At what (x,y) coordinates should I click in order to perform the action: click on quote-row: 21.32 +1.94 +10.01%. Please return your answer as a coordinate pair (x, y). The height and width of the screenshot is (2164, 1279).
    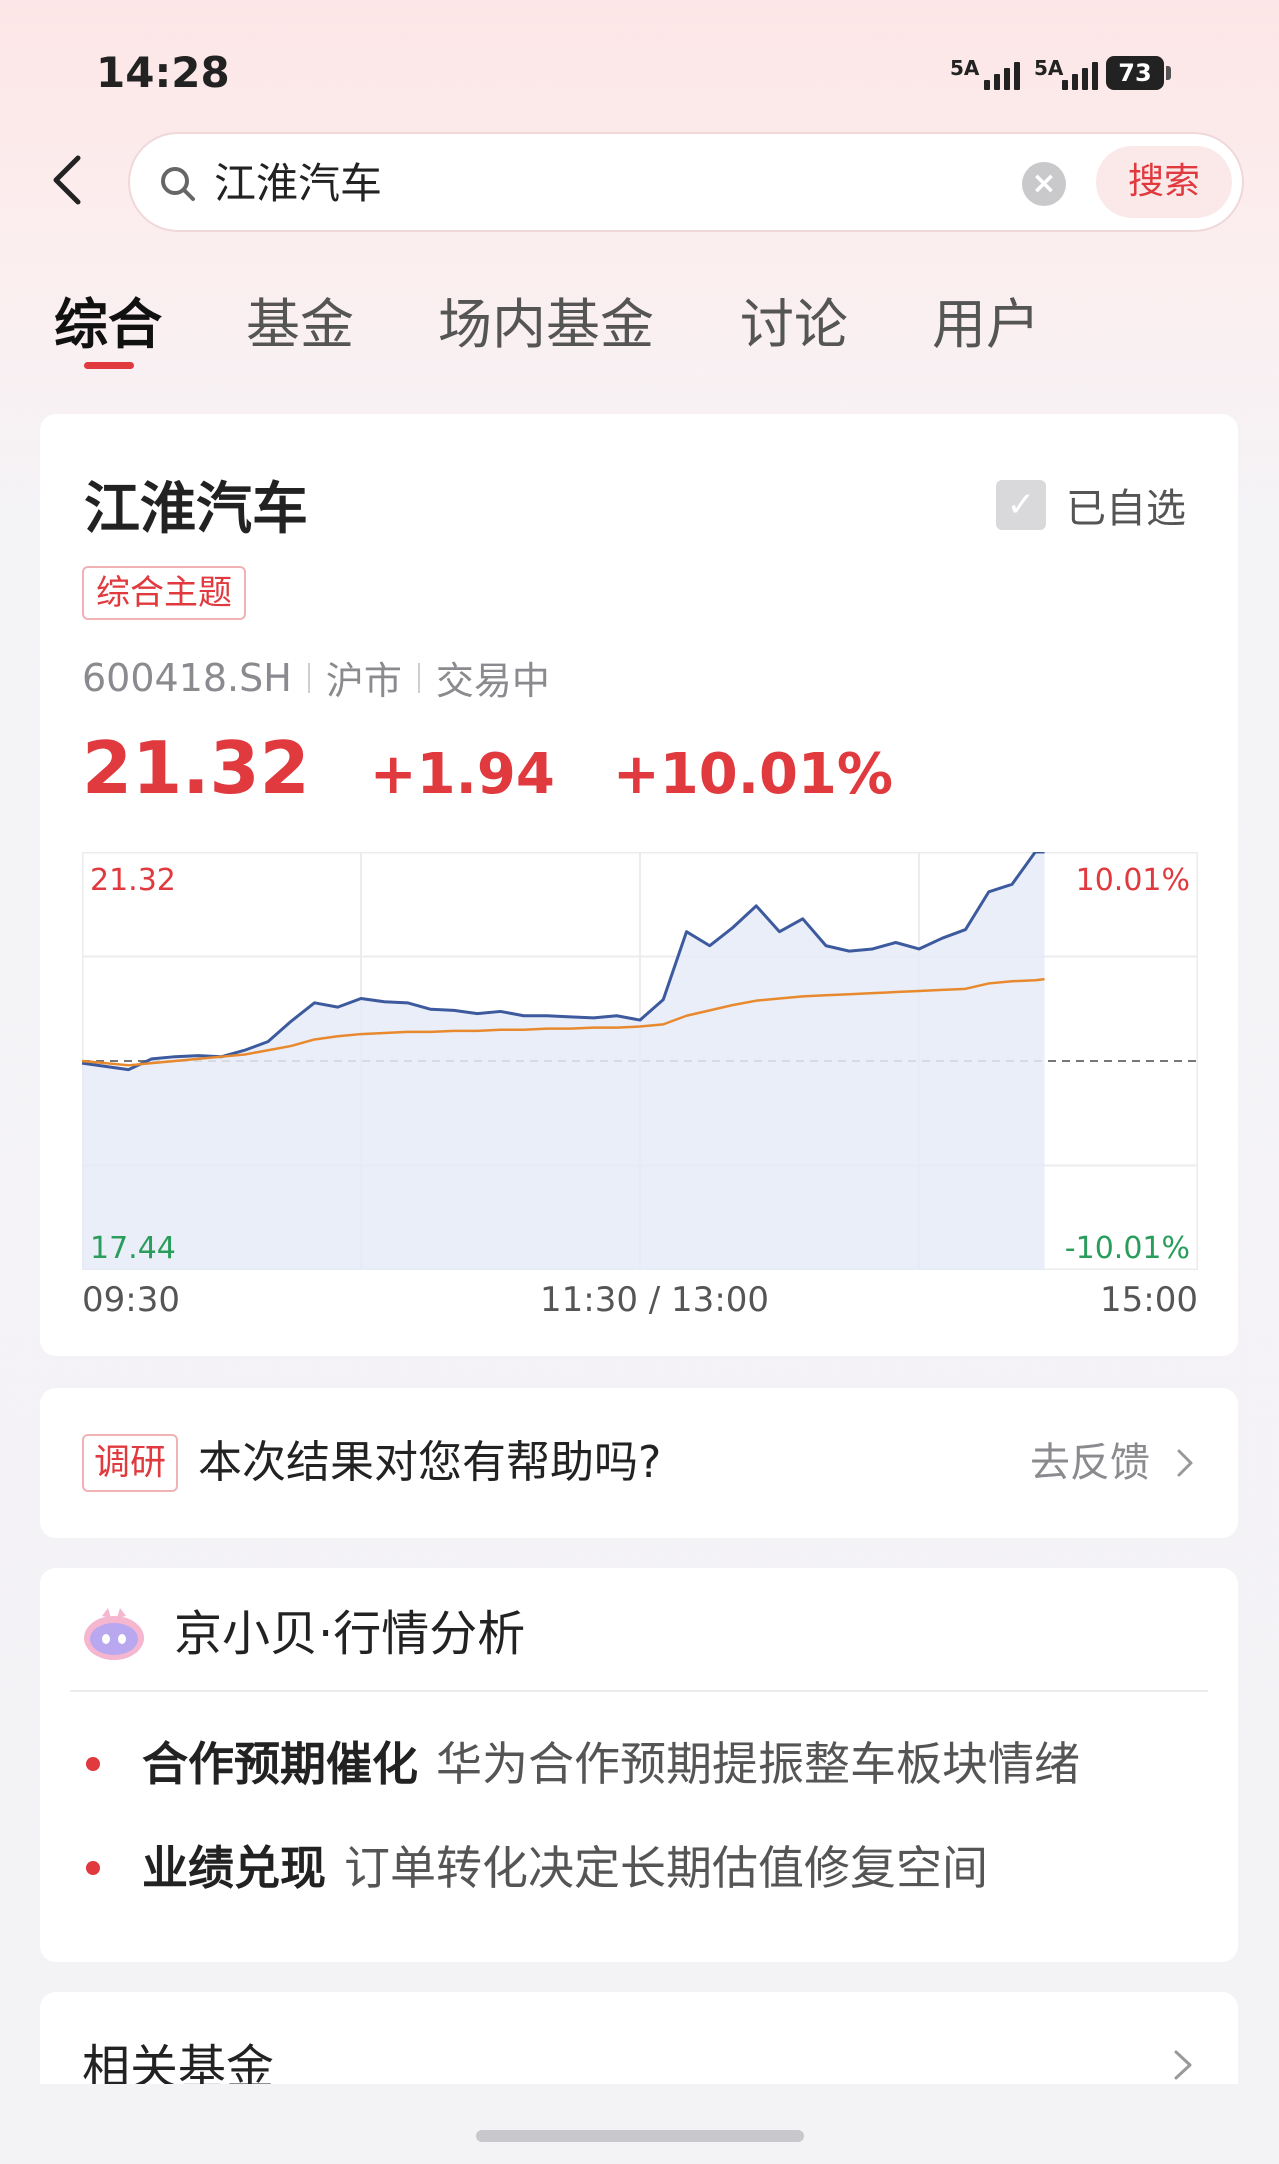
    Looking at the image, I should click on (487, 768).